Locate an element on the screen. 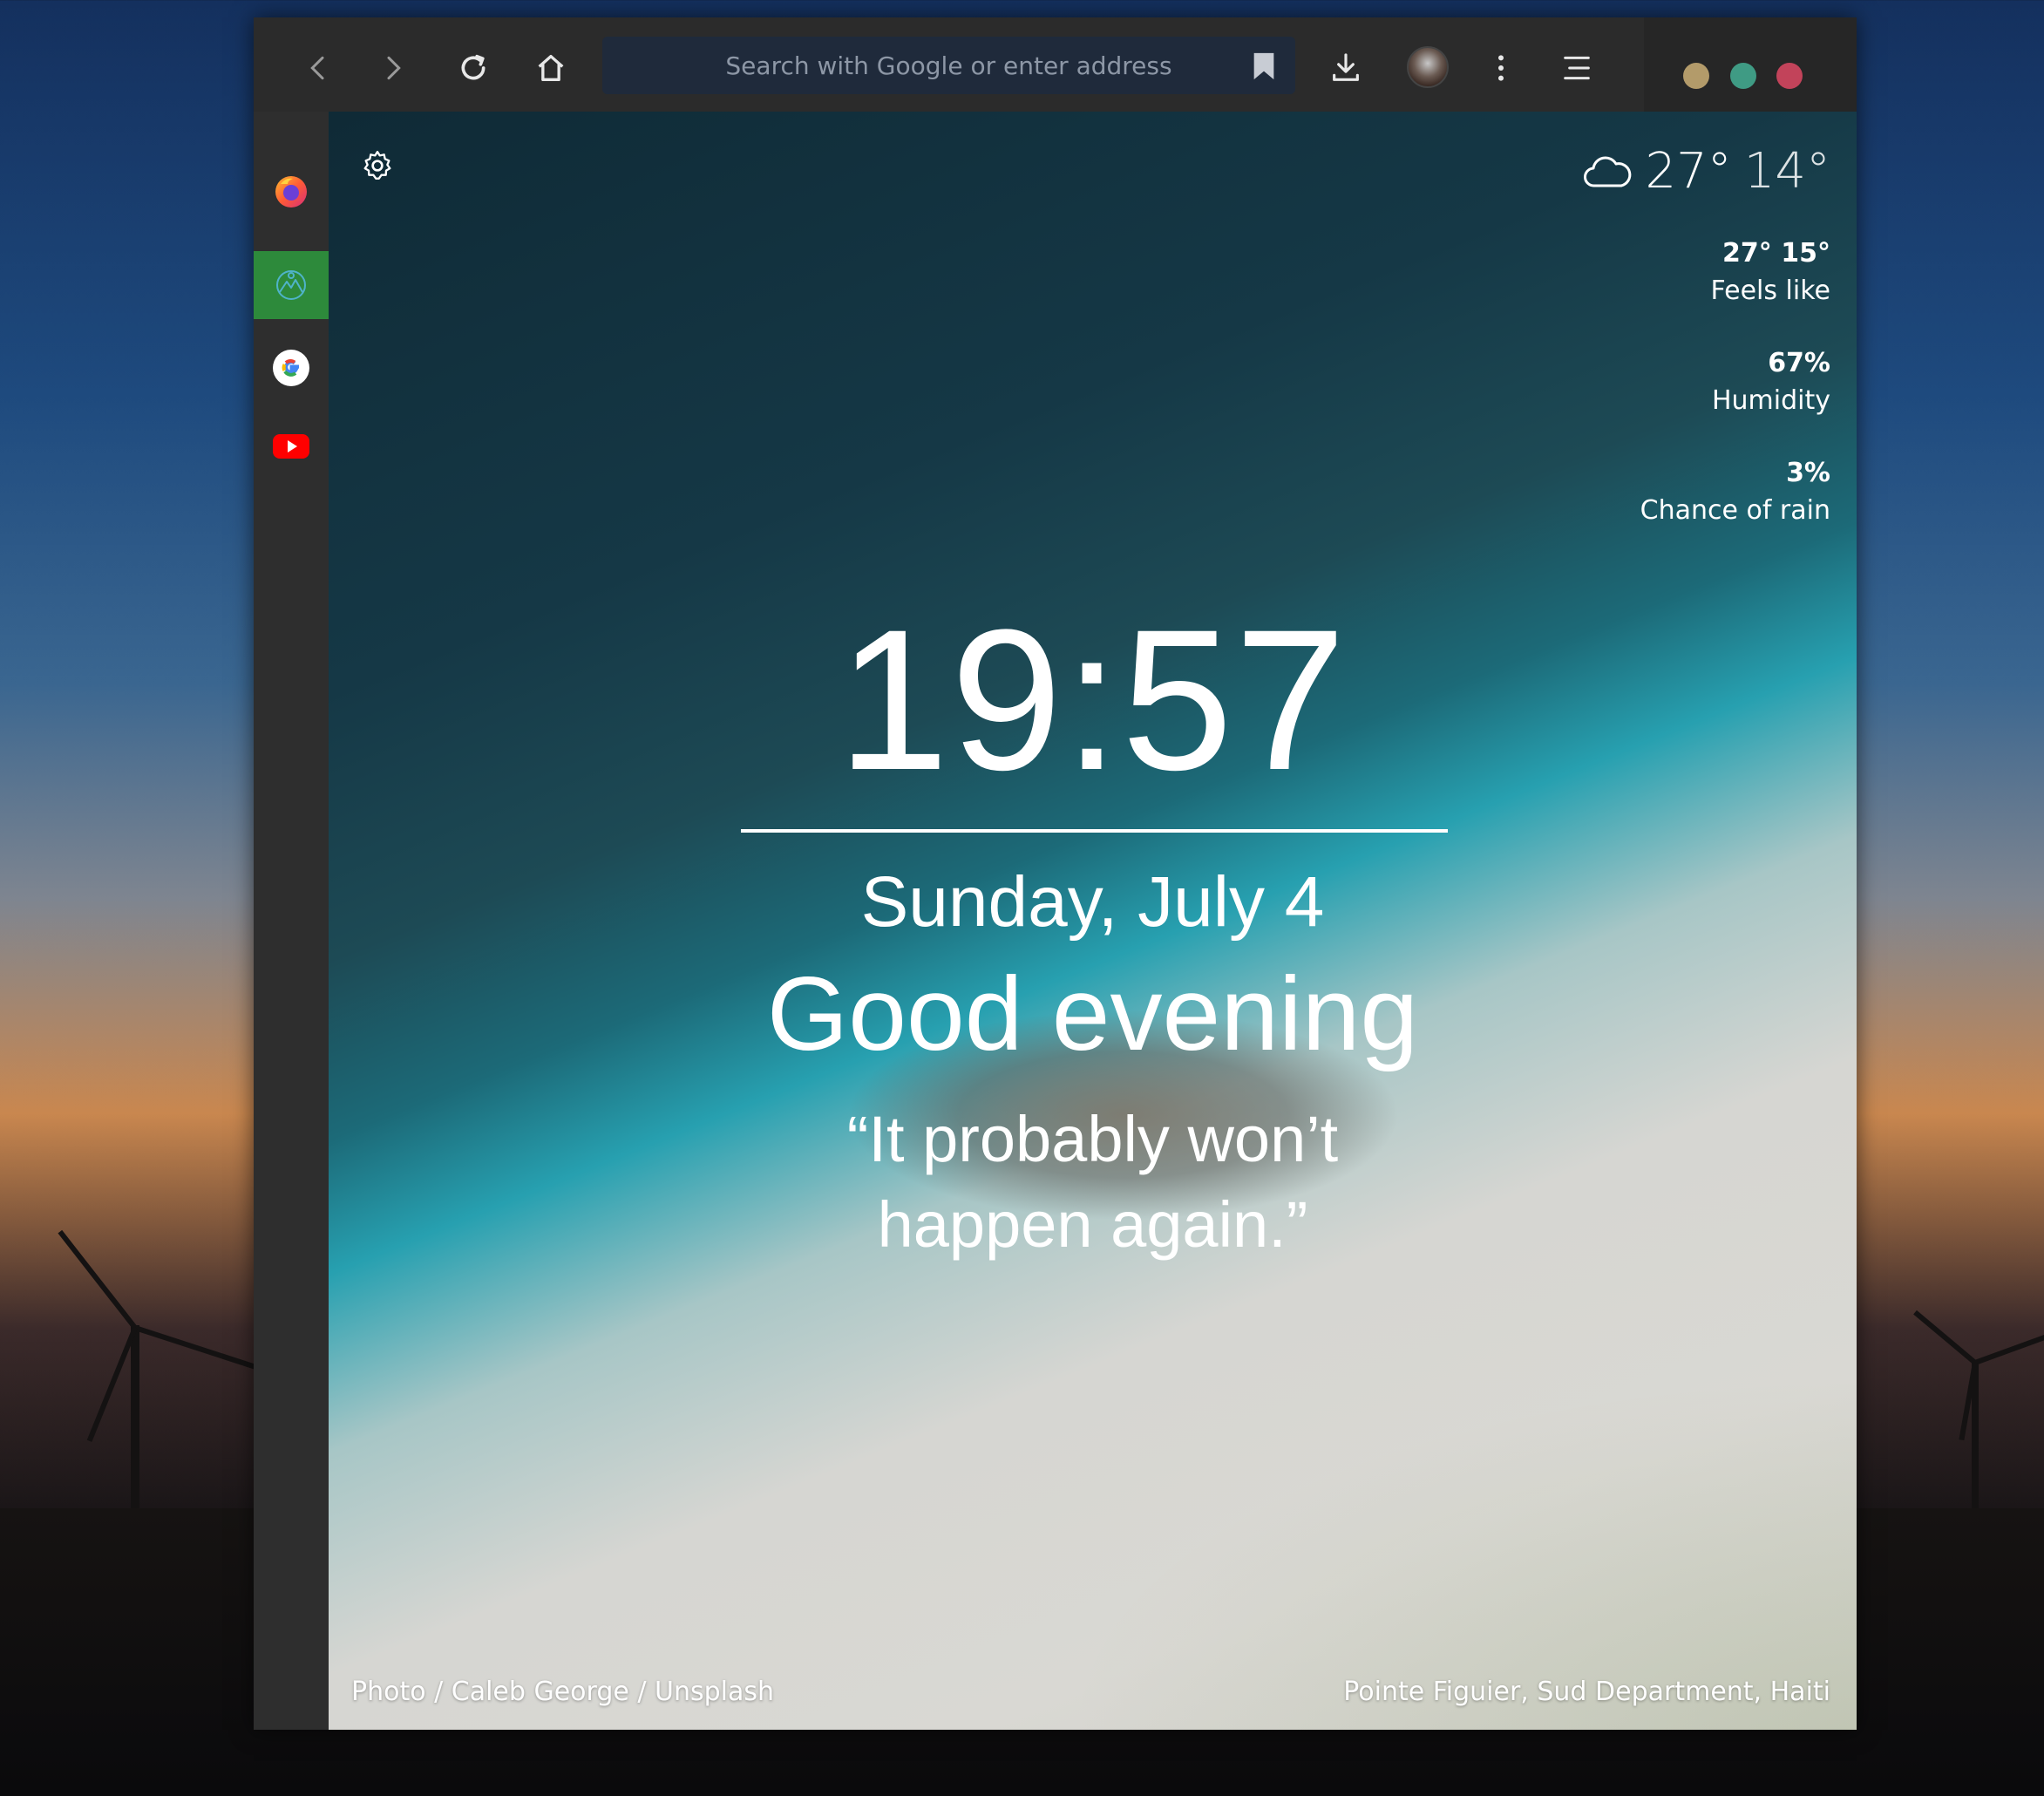 The image size is (2044, 1796). clock-divider is located at coordinates (1094, 831).